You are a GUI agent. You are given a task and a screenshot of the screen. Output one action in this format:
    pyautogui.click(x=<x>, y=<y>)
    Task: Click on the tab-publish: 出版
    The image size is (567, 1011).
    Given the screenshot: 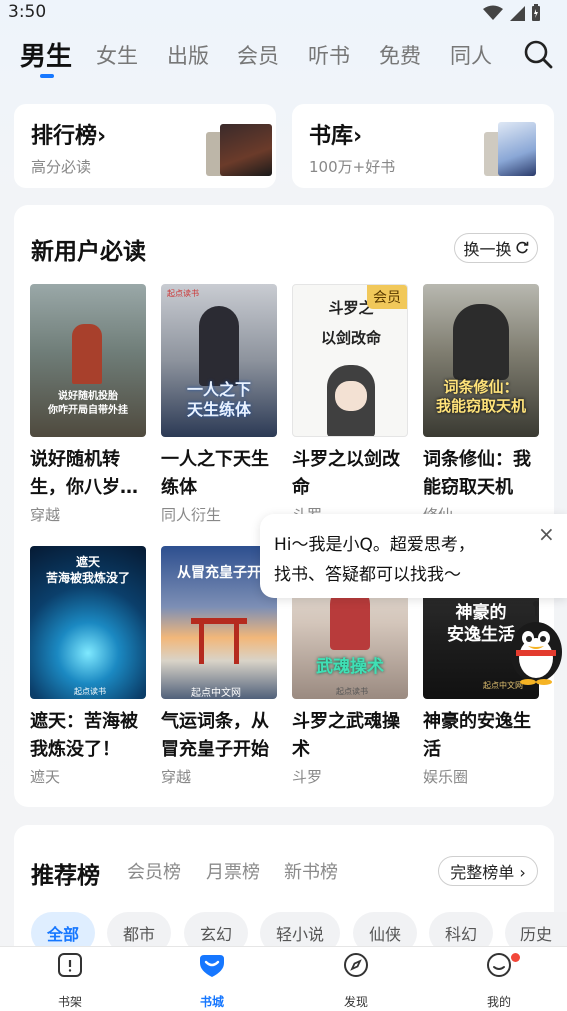 What is the action you would take?
    pyautogui.click(x=188, y=55)
    